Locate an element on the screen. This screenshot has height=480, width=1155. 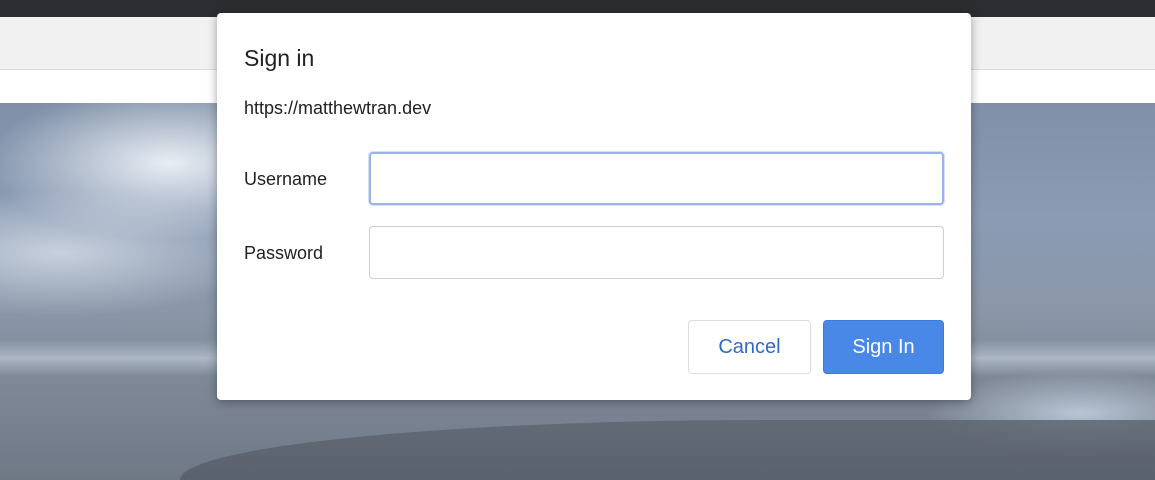
dialog-title: Sign in is located at coordinates (279, 58).